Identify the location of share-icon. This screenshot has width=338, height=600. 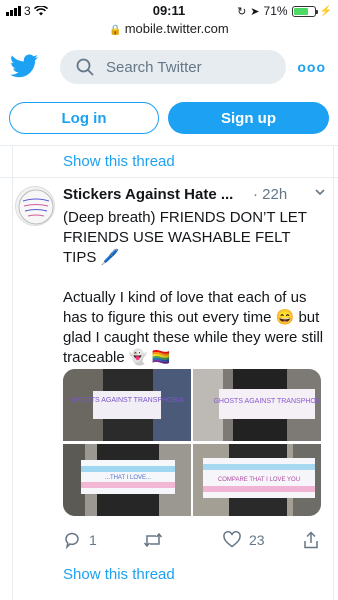
(311, 540).